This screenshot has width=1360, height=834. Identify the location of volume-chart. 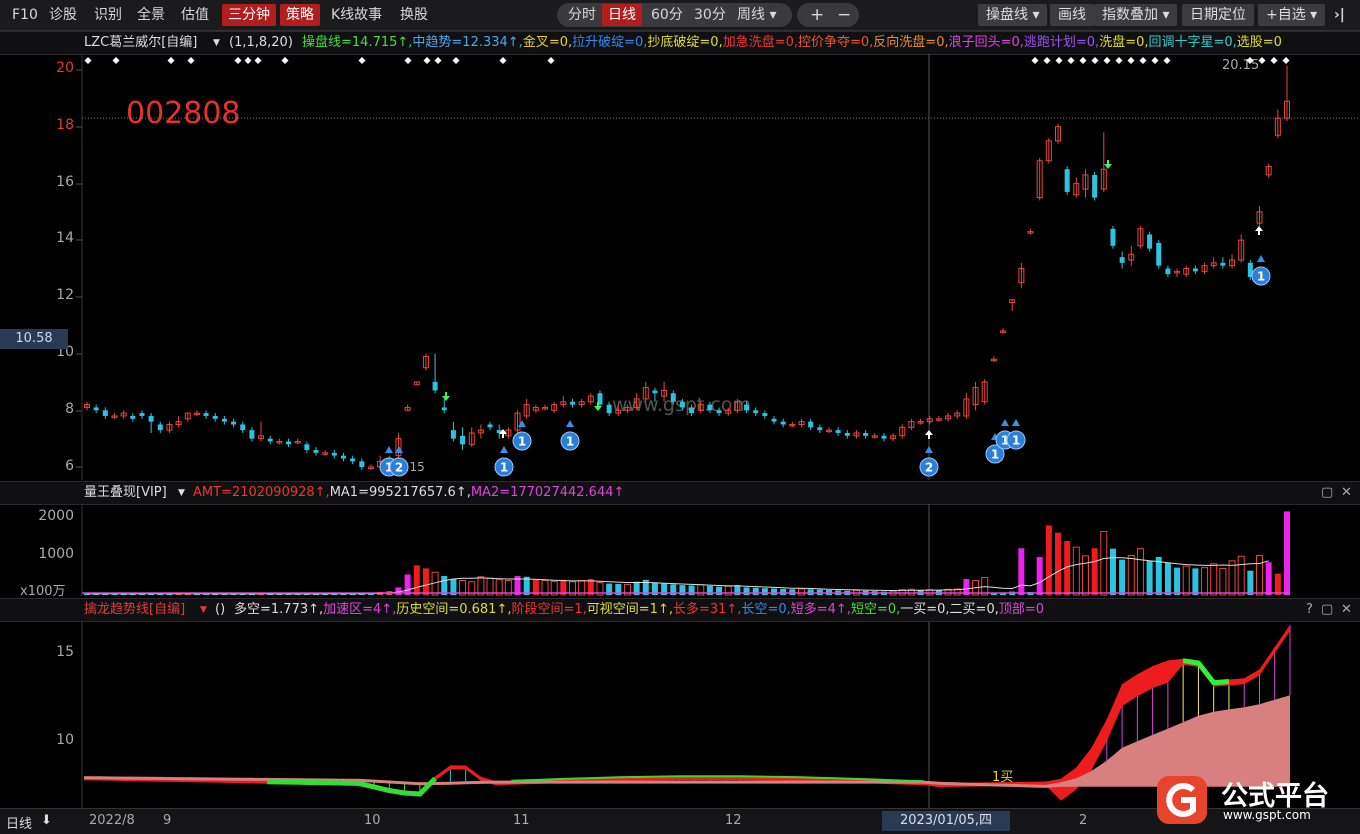
(680, 550).